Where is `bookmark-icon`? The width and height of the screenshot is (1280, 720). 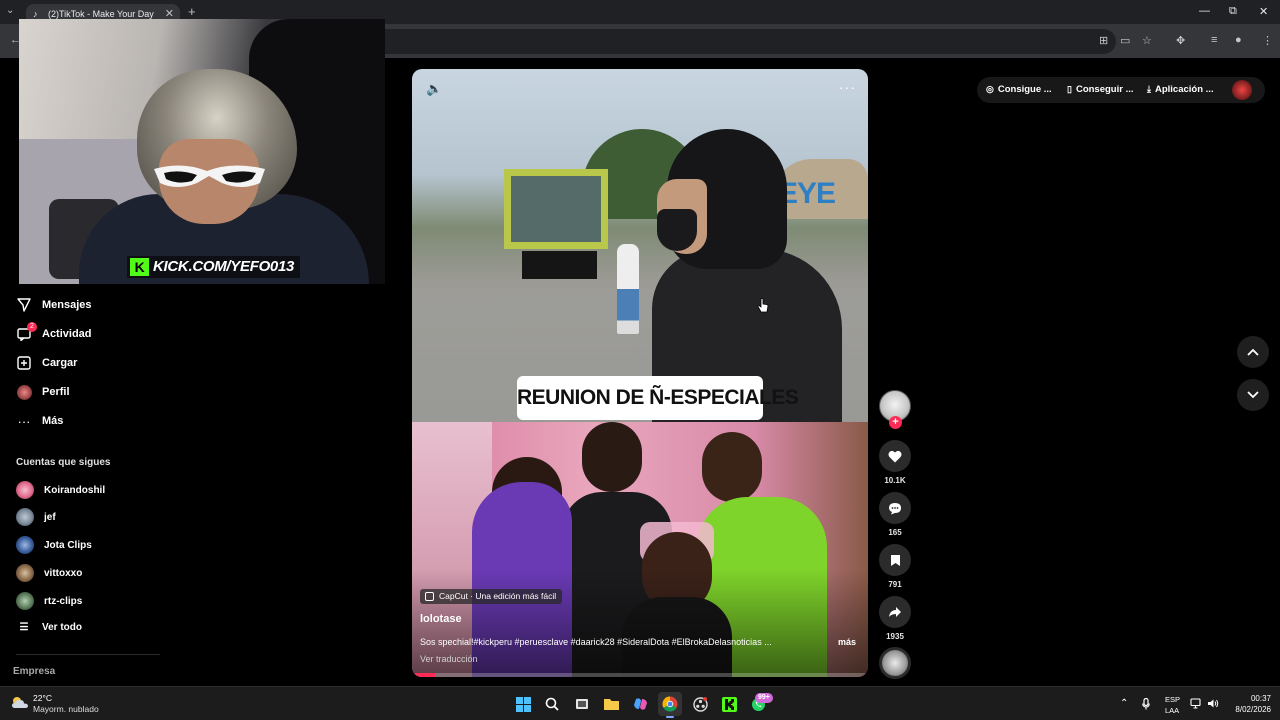 bookmark-icon is located at coordinates (895, 560).